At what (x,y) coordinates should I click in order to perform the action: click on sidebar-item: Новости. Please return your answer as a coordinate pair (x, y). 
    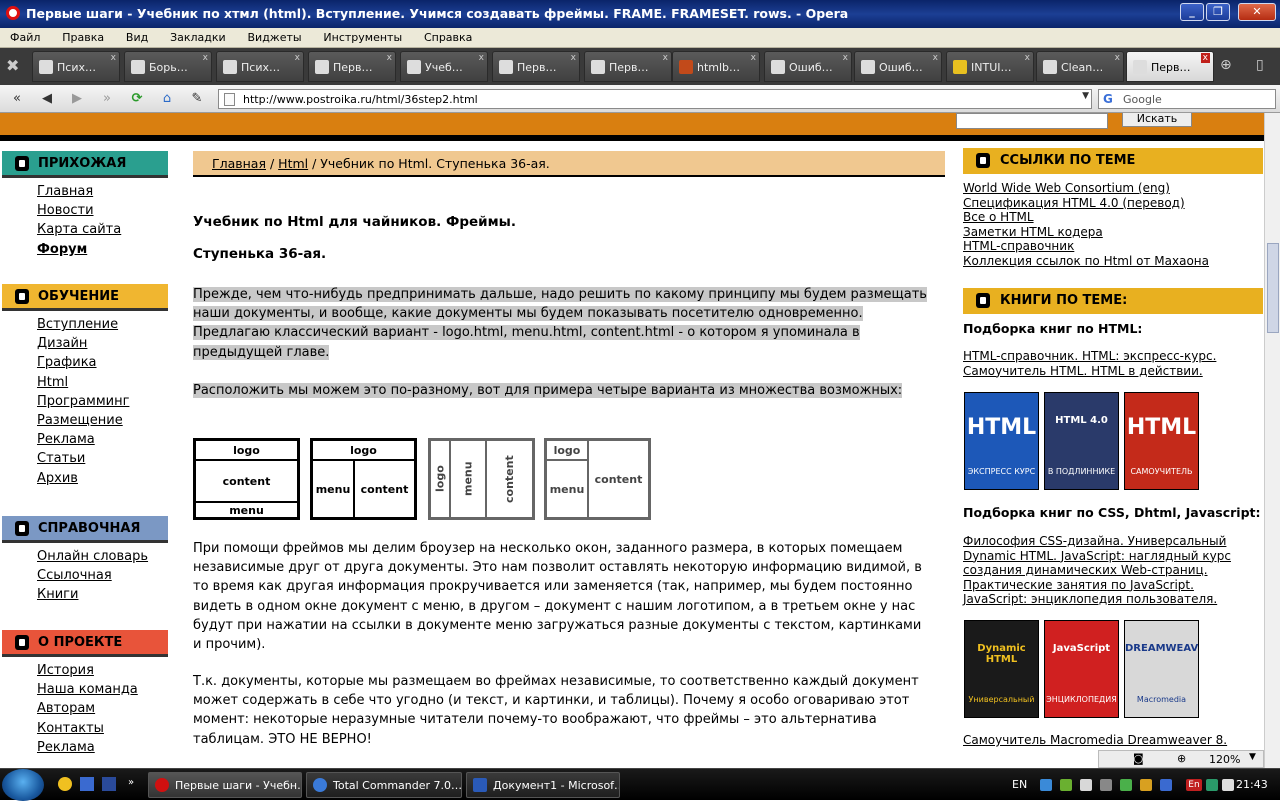
    Looking at the image, I should click on (79, 212).